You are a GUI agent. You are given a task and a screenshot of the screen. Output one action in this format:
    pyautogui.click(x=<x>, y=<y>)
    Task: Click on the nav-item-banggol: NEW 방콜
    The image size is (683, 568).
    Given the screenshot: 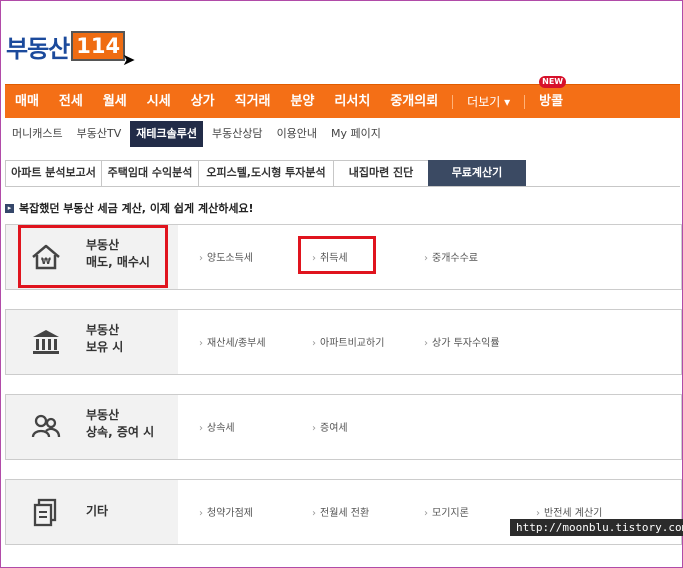 What is the action you would take?
    pyautogui.click(x=551, y=97)
    